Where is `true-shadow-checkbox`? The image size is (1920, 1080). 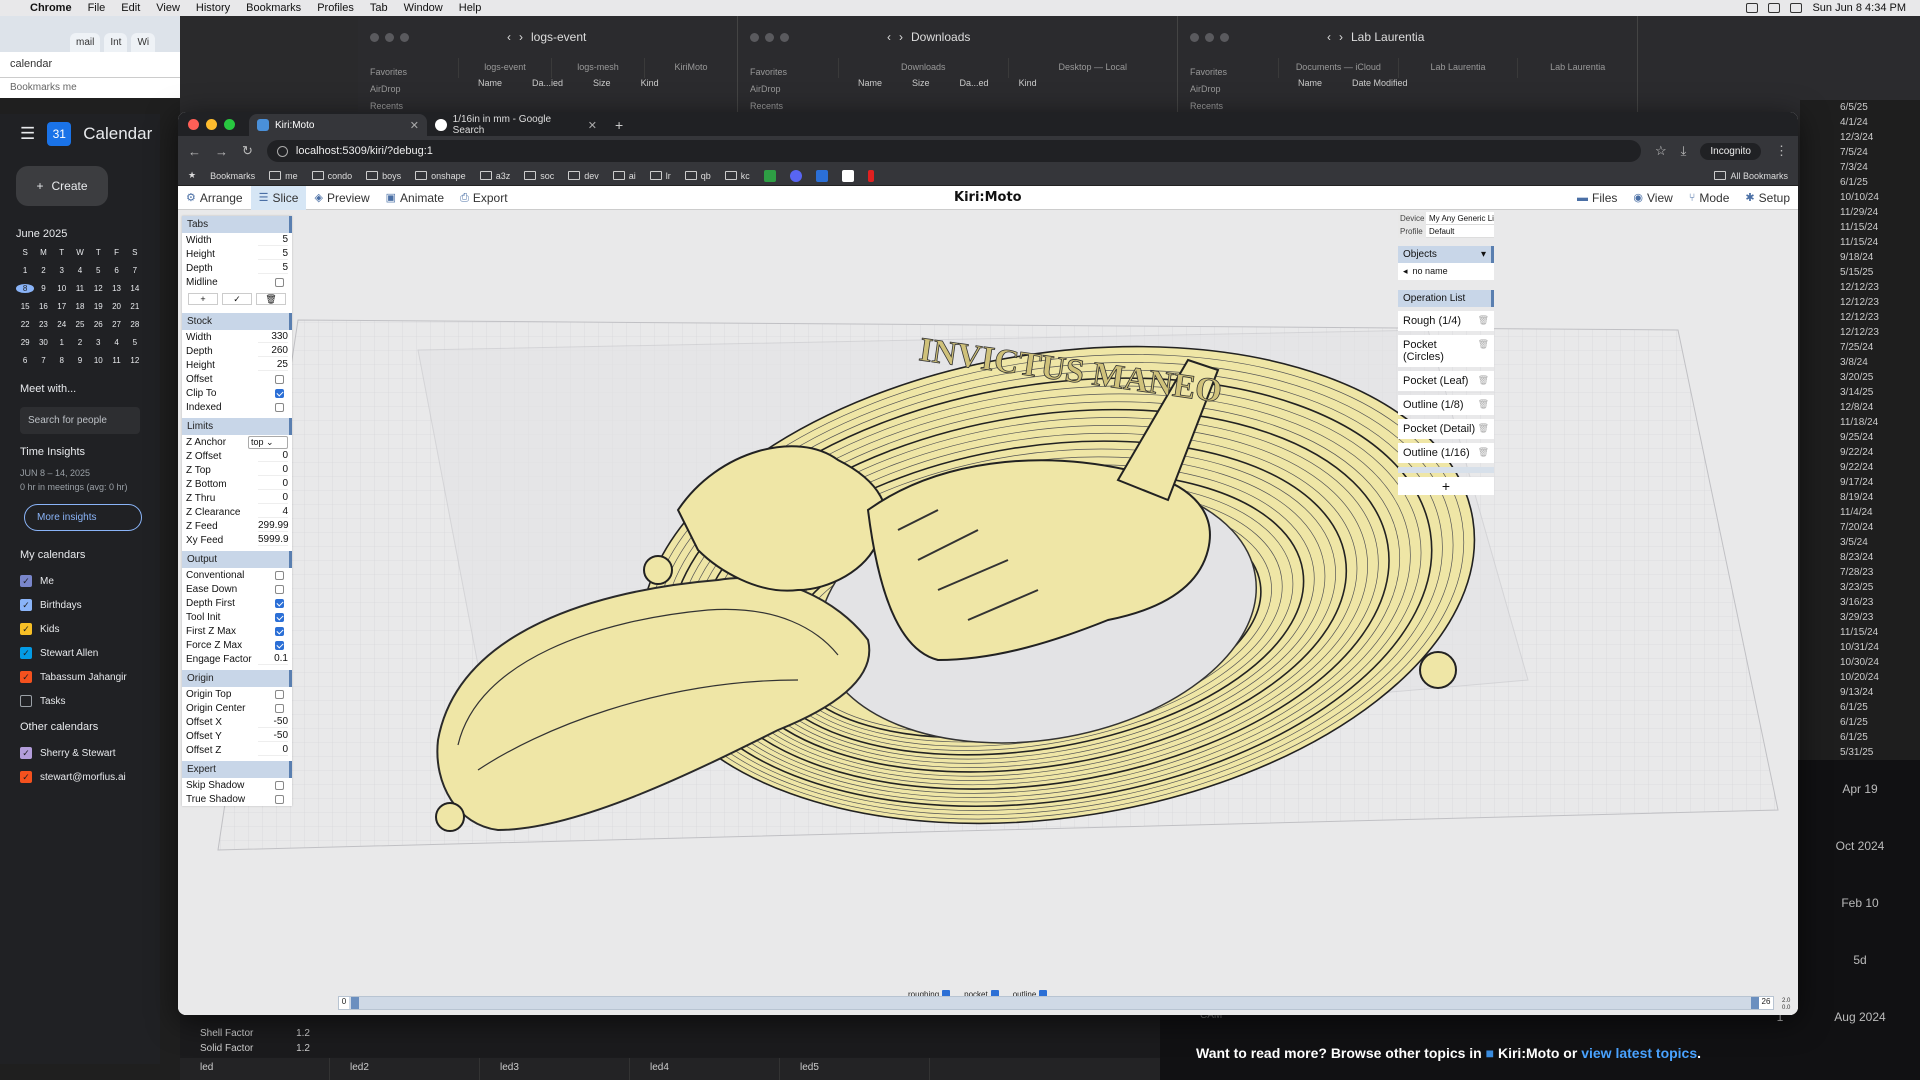
true-shadow-checkbox is located at coordinates (279, 799).